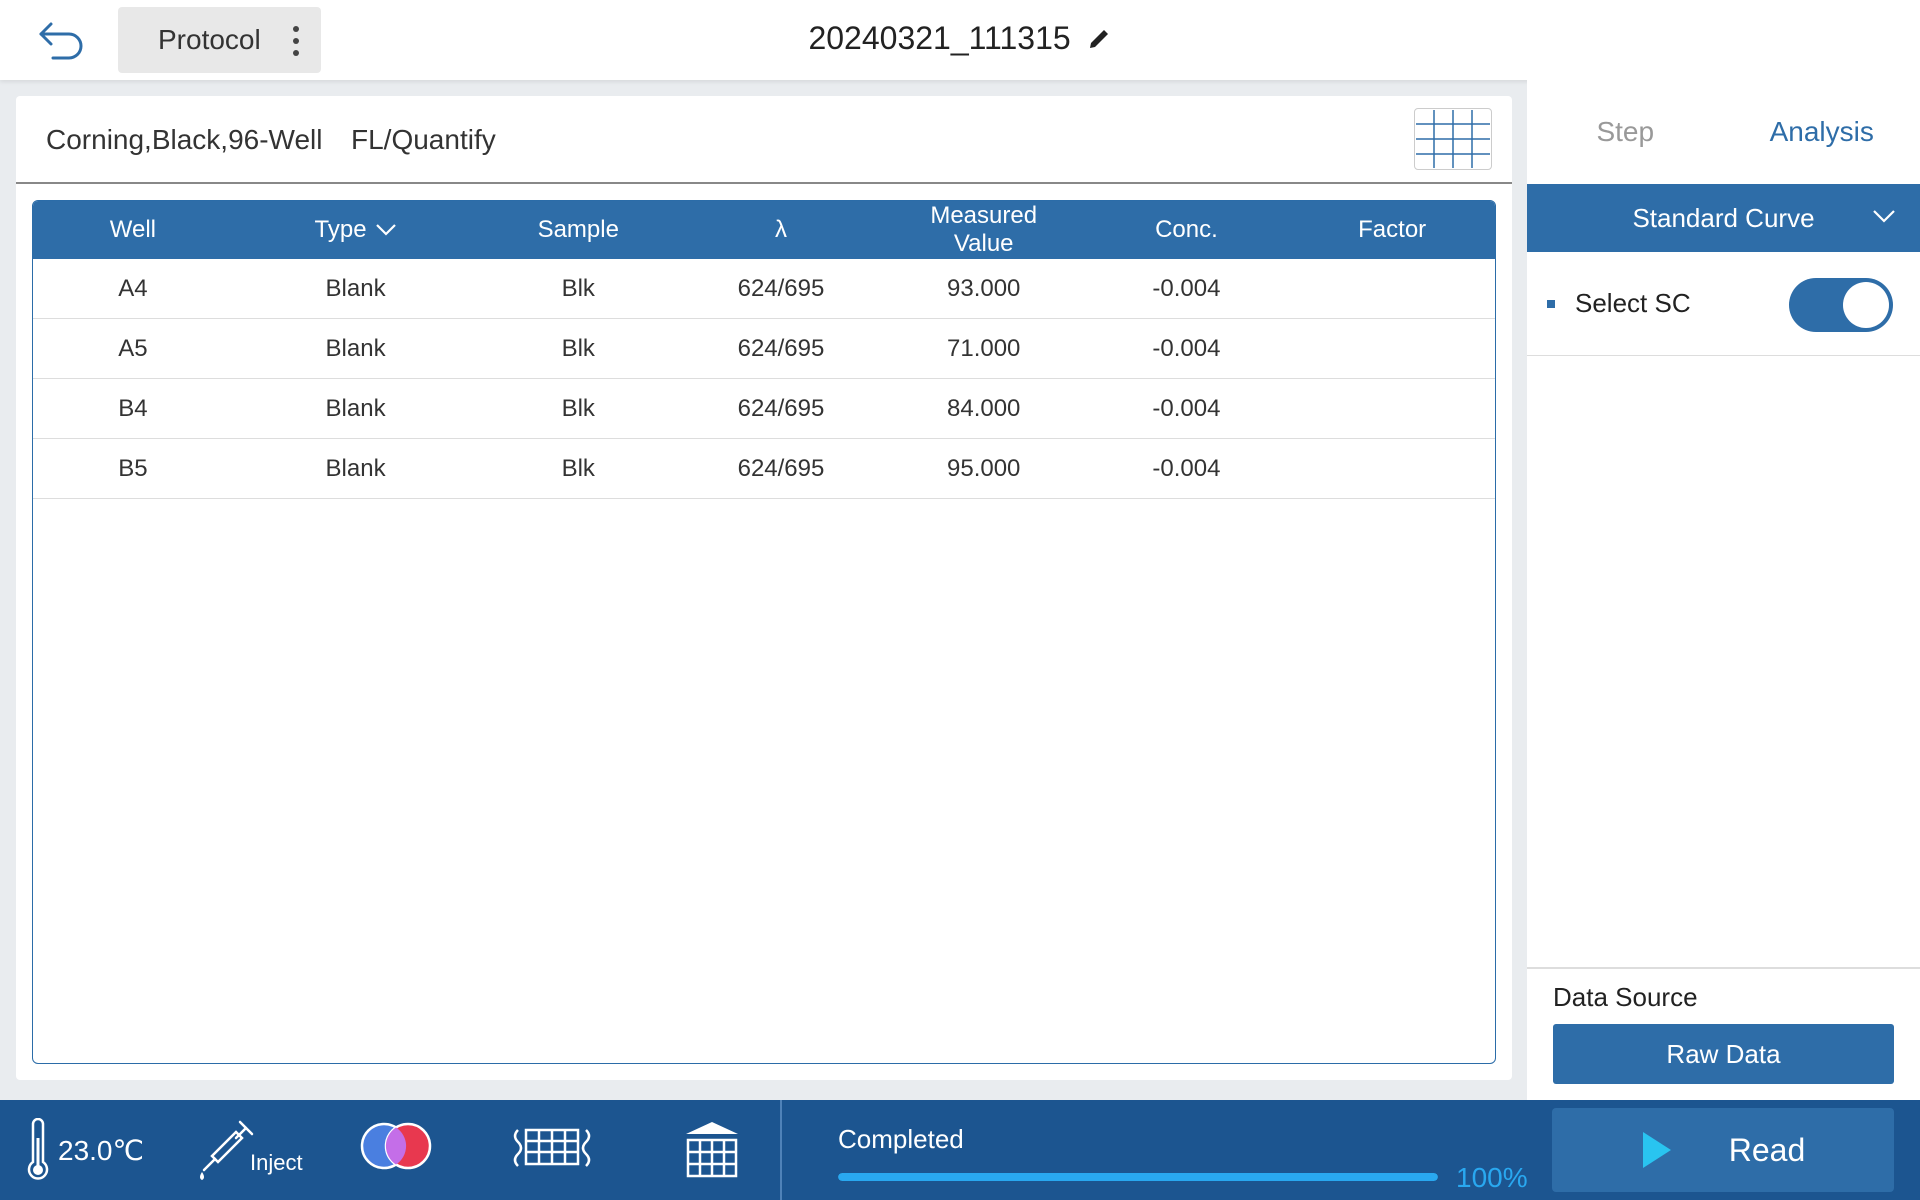 The height and width of the screenshot is (1200, 1920). I want to click on cell-well: B5, so click(133, 468).